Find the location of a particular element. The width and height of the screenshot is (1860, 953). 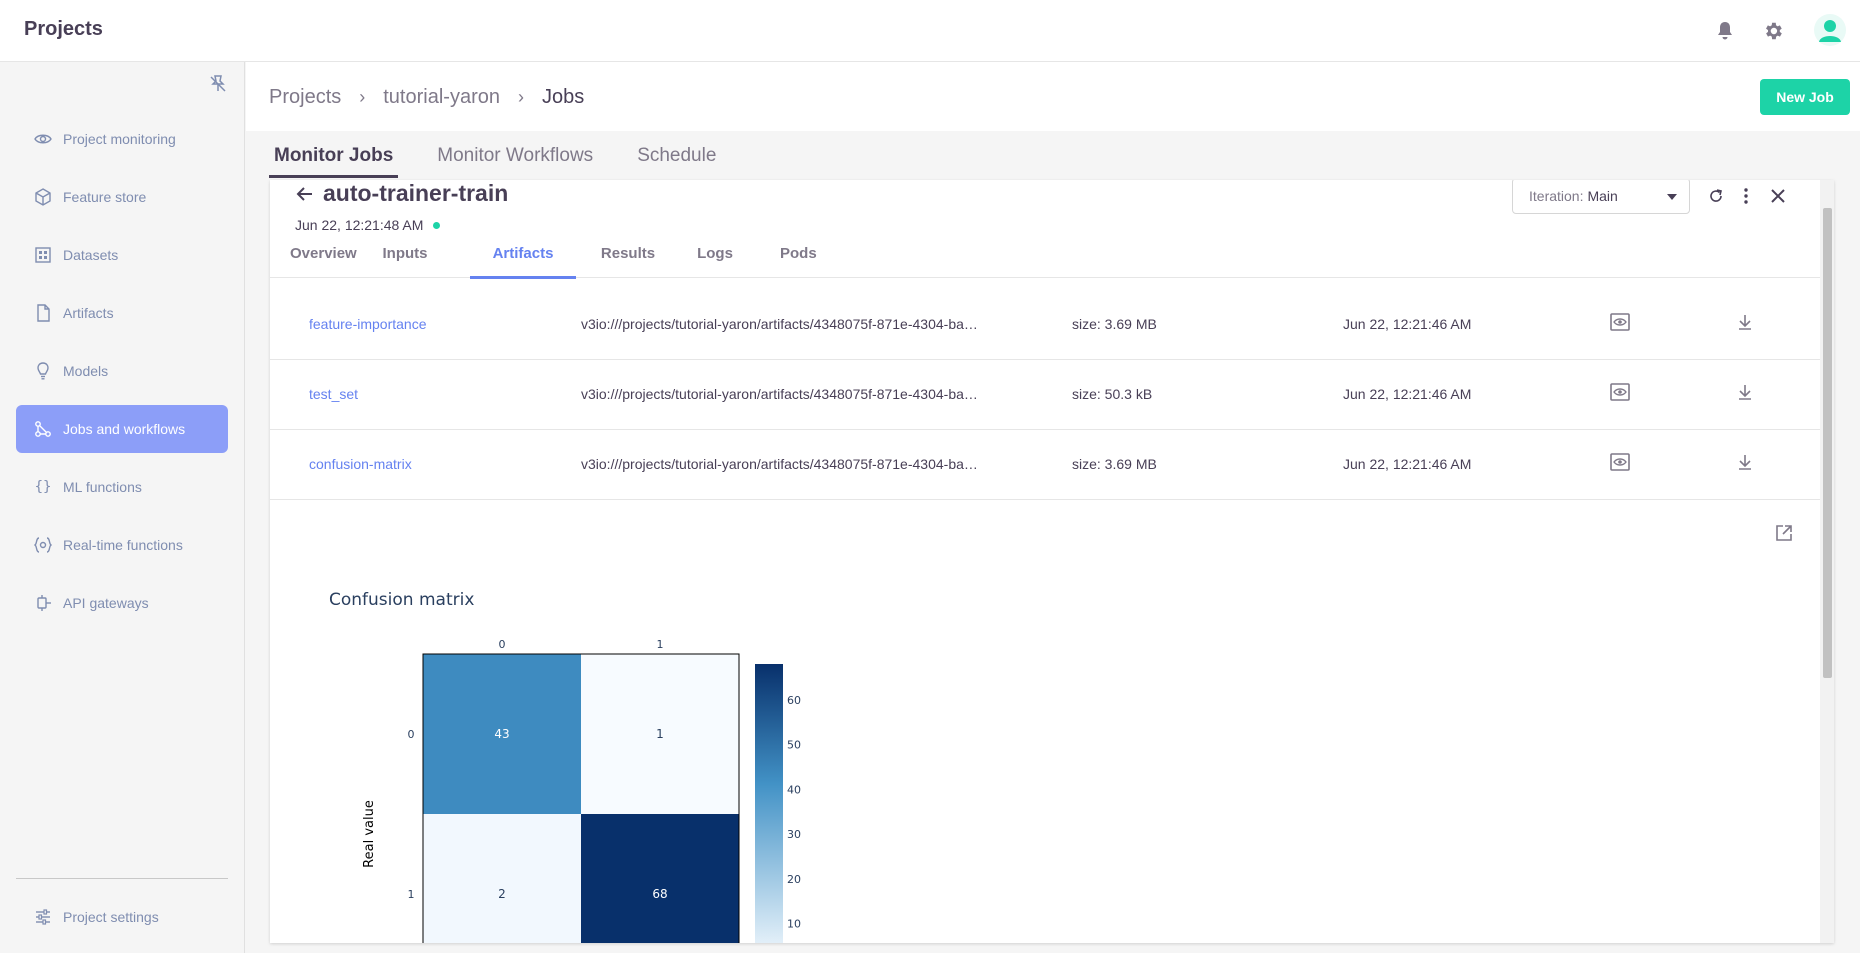

braces-icon: {} is located at coordinates (43, 487).